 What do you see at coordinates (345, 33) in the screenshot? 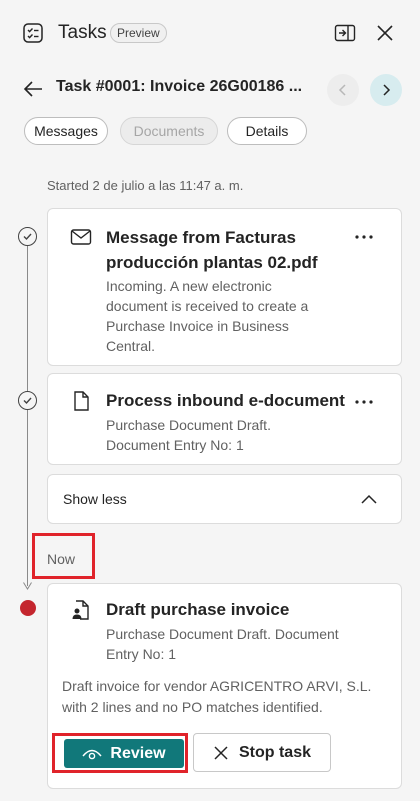
I see `dock-panel-icon` at bounding box center [345, 33].